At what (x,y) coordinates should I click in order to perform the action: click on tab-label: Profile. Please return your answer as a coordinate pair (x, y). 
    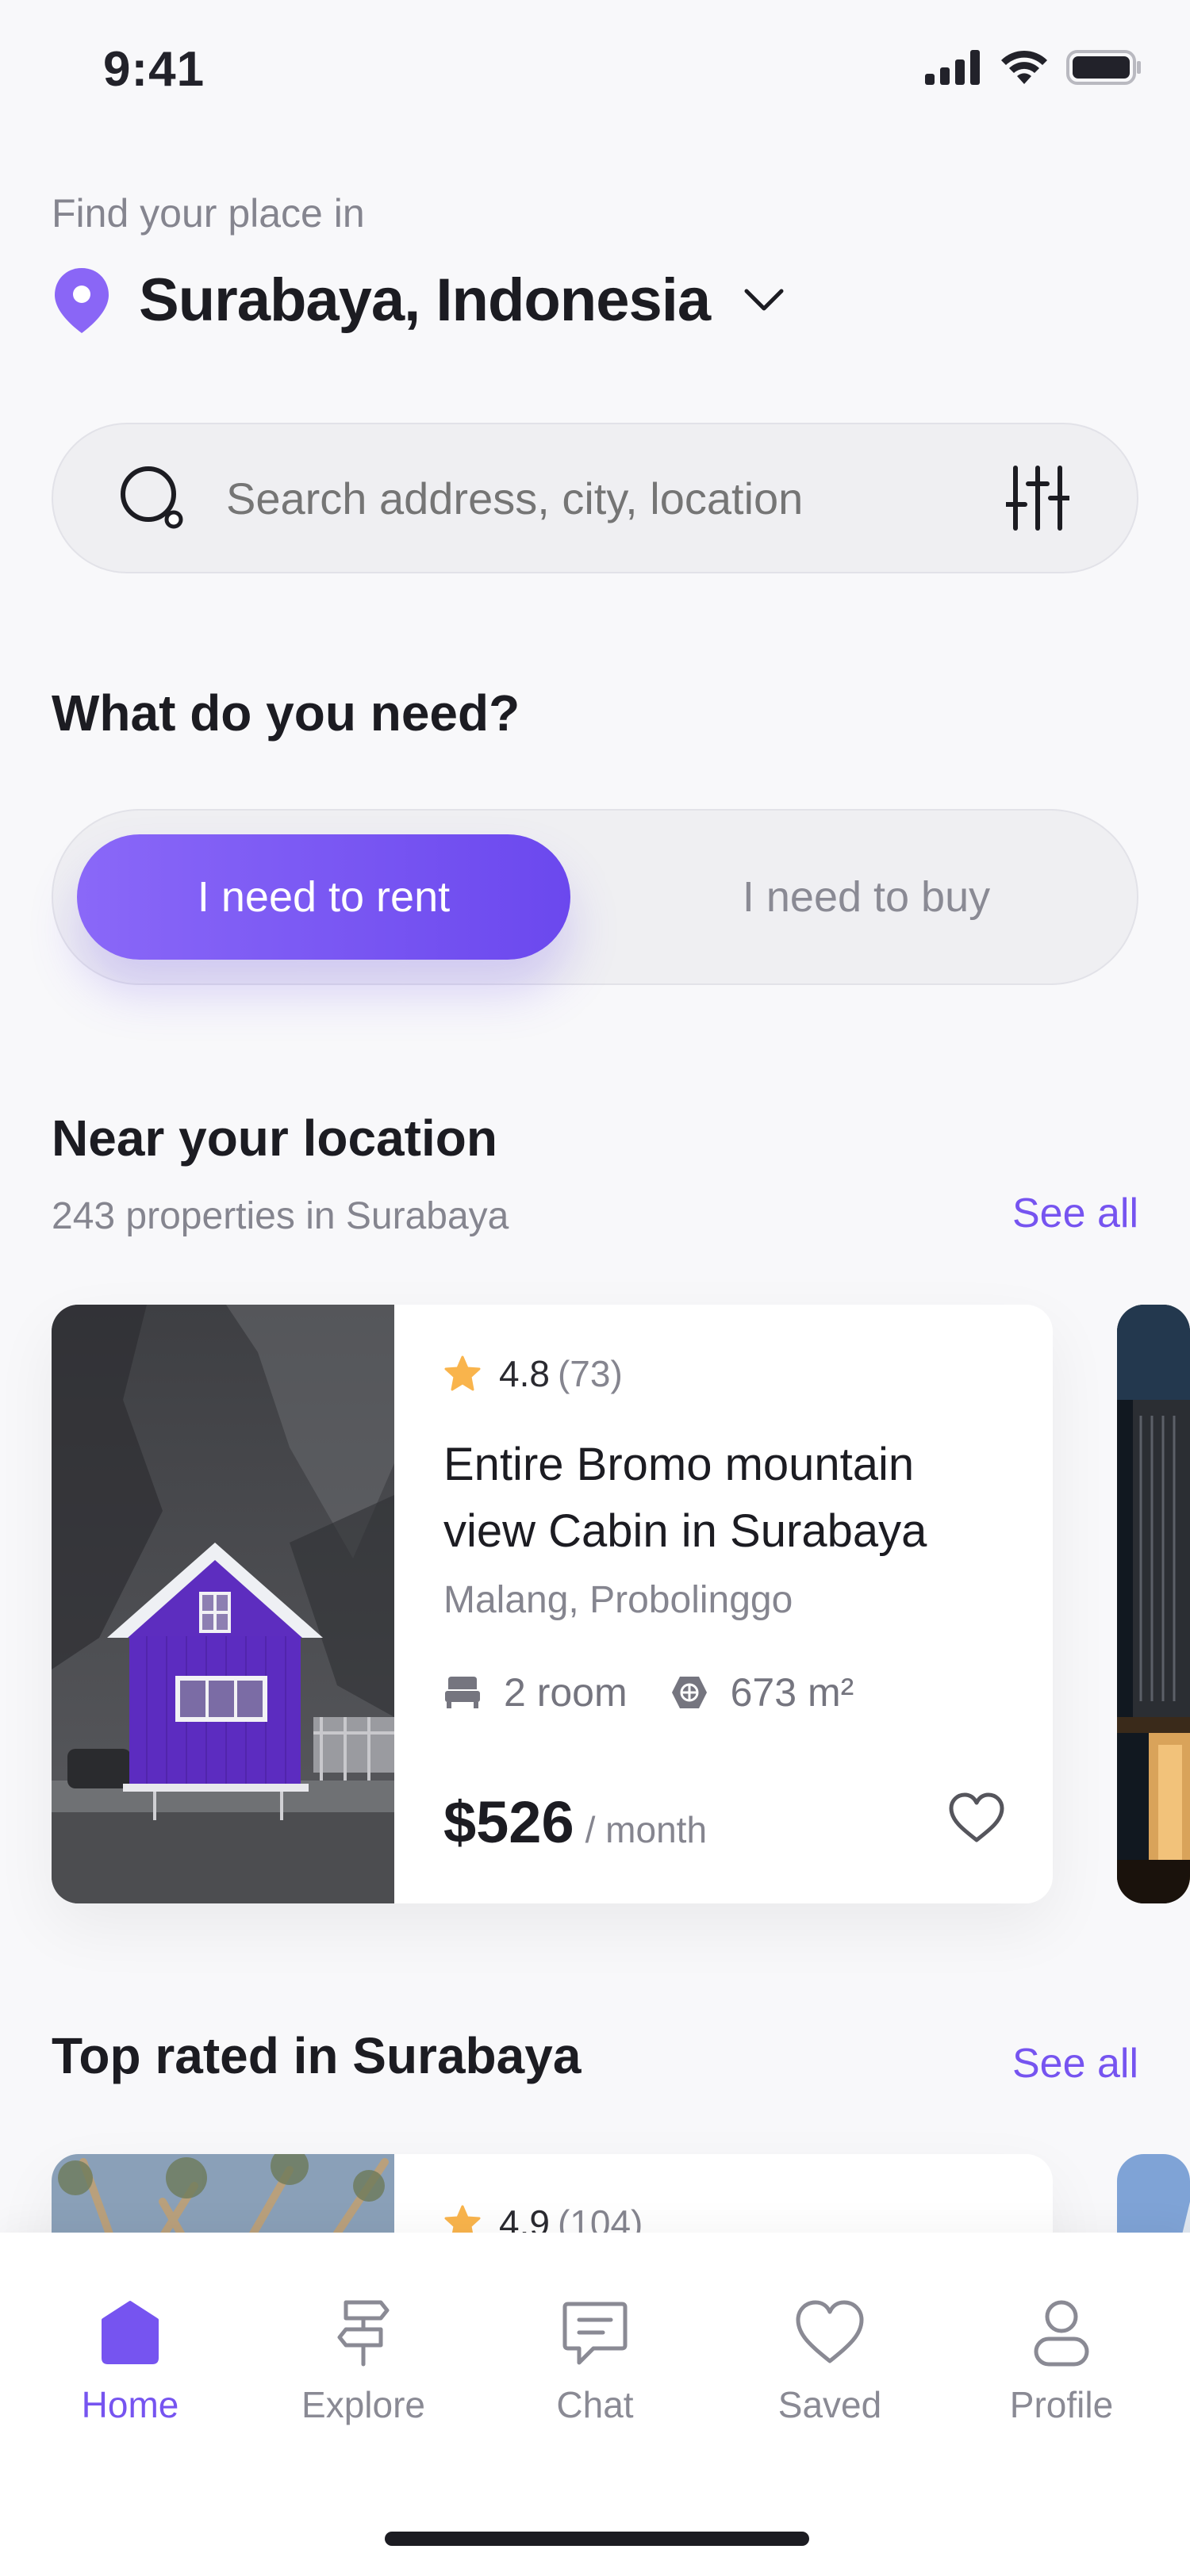
    Looking at the image, I should click on (1061, 2404).